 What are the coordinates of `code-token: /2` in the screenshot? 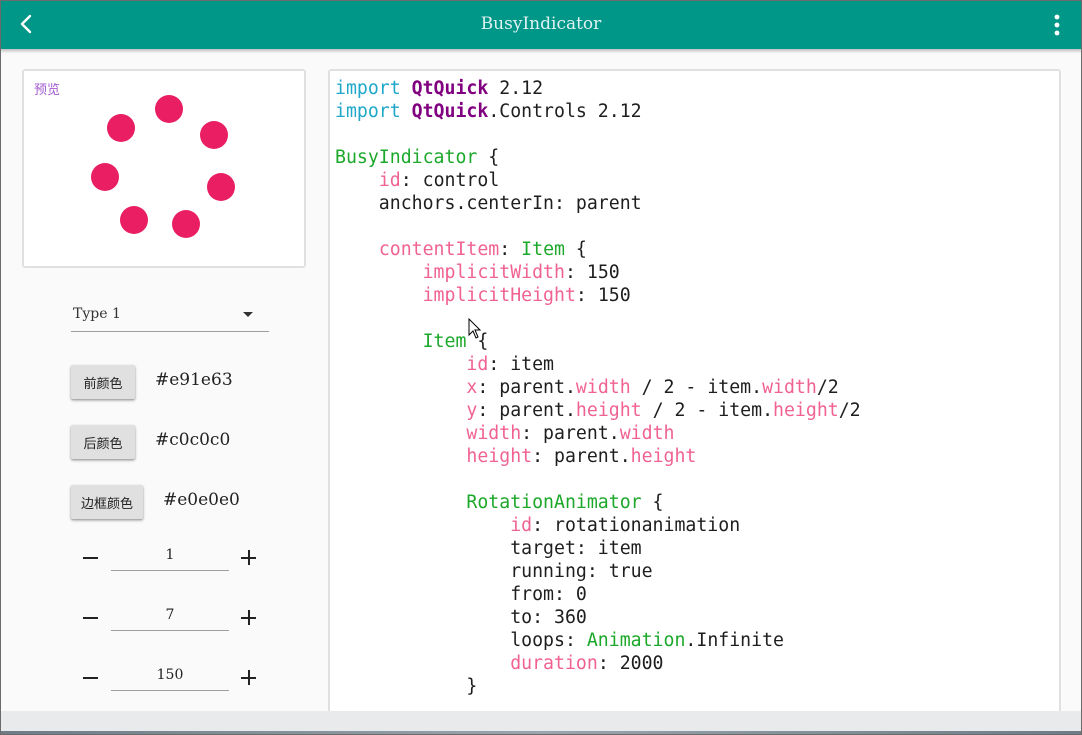 It's located at (849, 410).